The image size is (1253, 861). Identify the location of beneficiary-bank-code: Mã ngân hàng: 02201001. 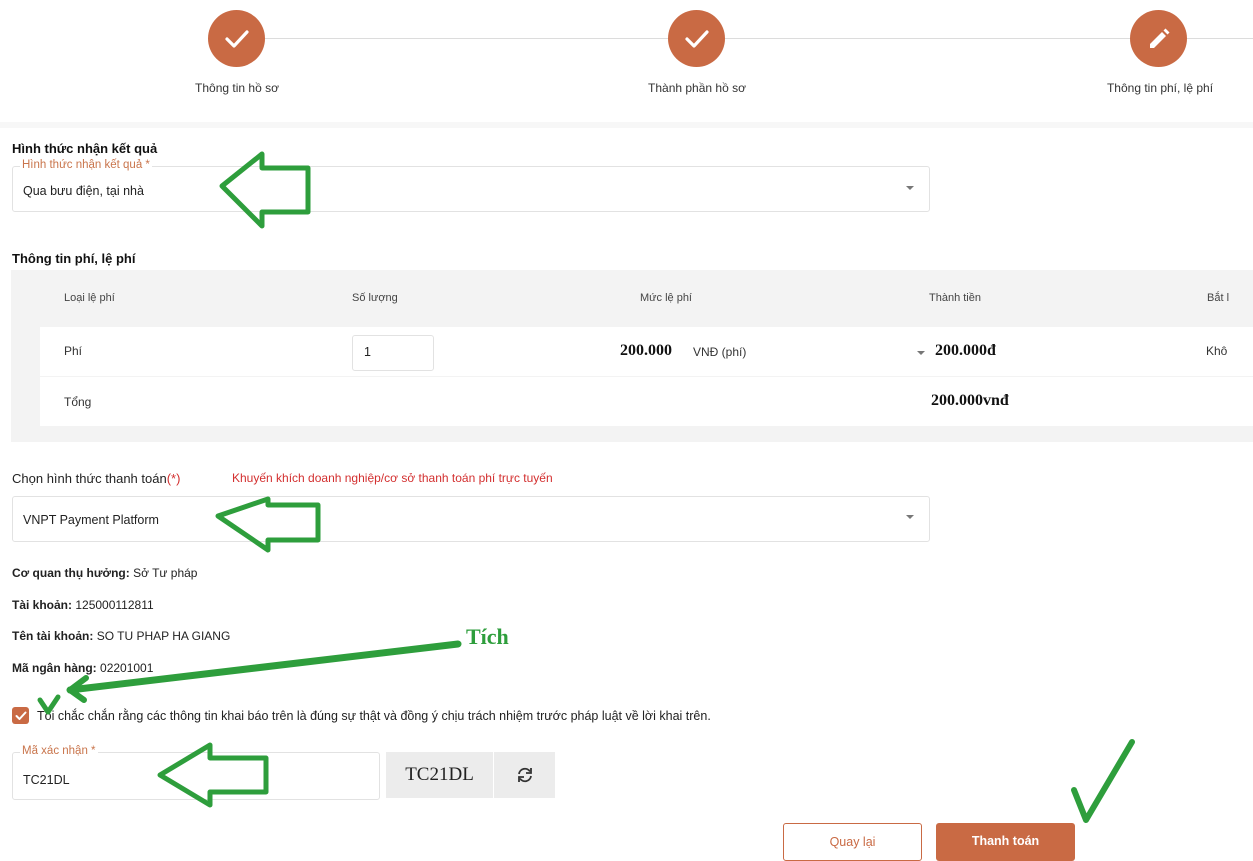
(82, 668).